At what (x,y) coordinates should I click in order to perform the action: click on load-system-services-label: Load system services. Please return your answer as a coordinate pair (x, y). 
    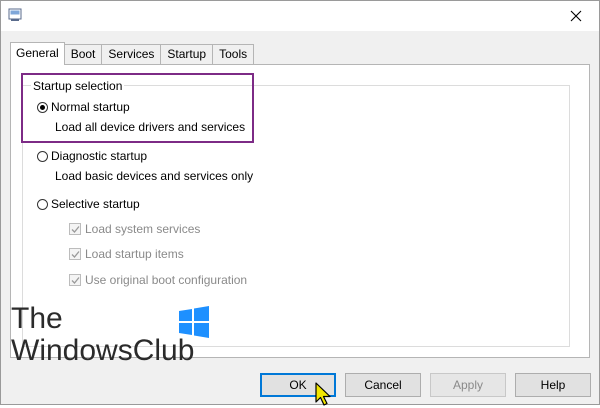
    Looking at the image, I should click on (143, 229).